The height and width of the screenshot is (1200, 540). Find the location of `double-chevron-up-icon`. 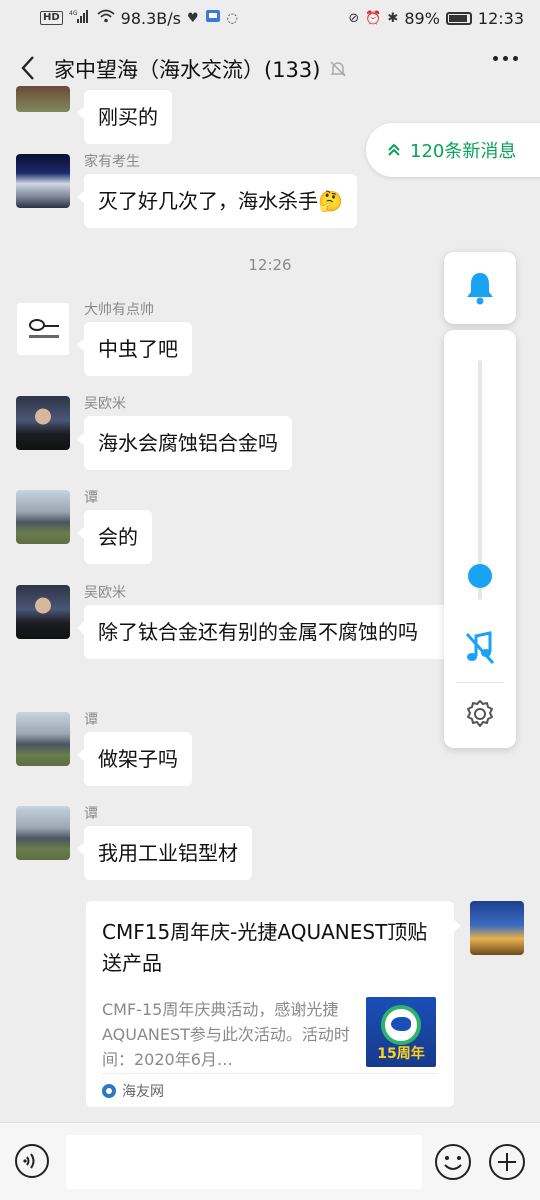

double-chevron-up-icon is located at coordinates (394, 149).